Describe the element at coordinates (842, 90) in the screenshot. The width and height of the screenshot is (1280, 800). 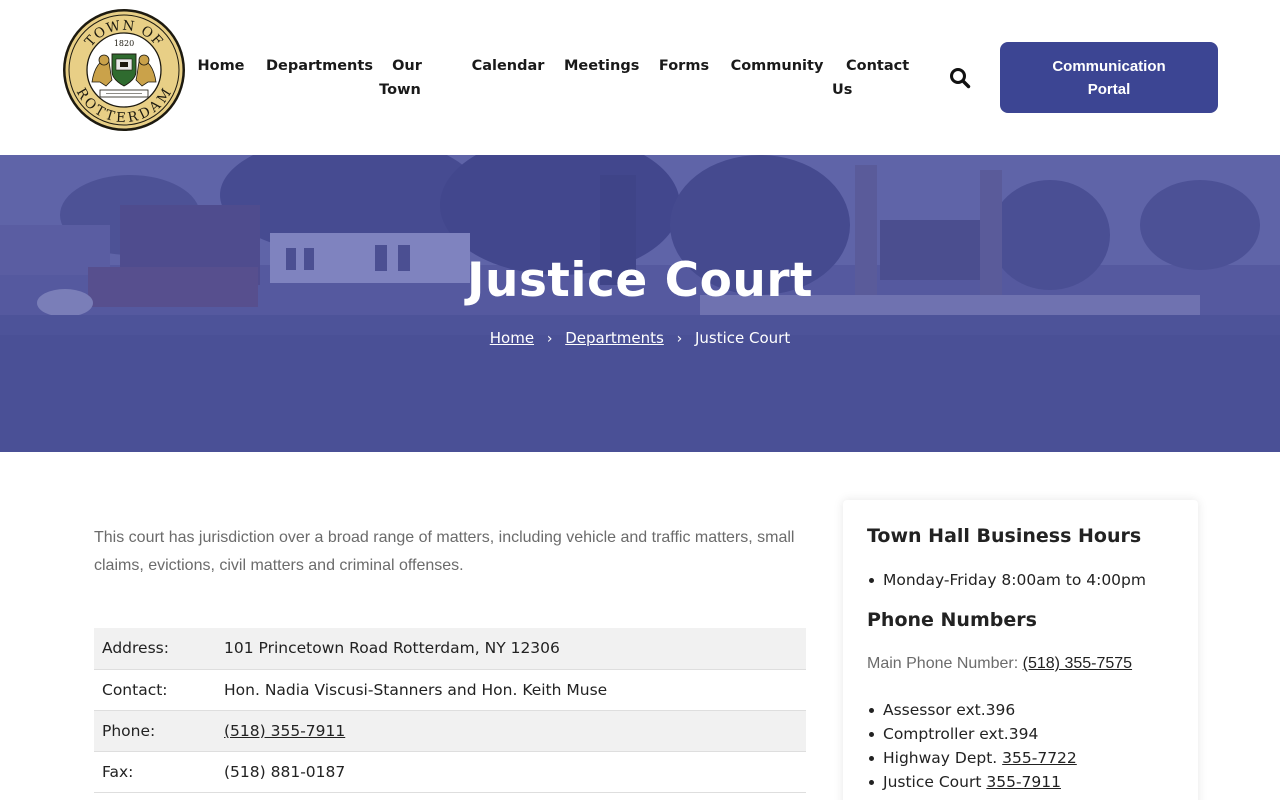
I see `nav-label: Us` at that location.